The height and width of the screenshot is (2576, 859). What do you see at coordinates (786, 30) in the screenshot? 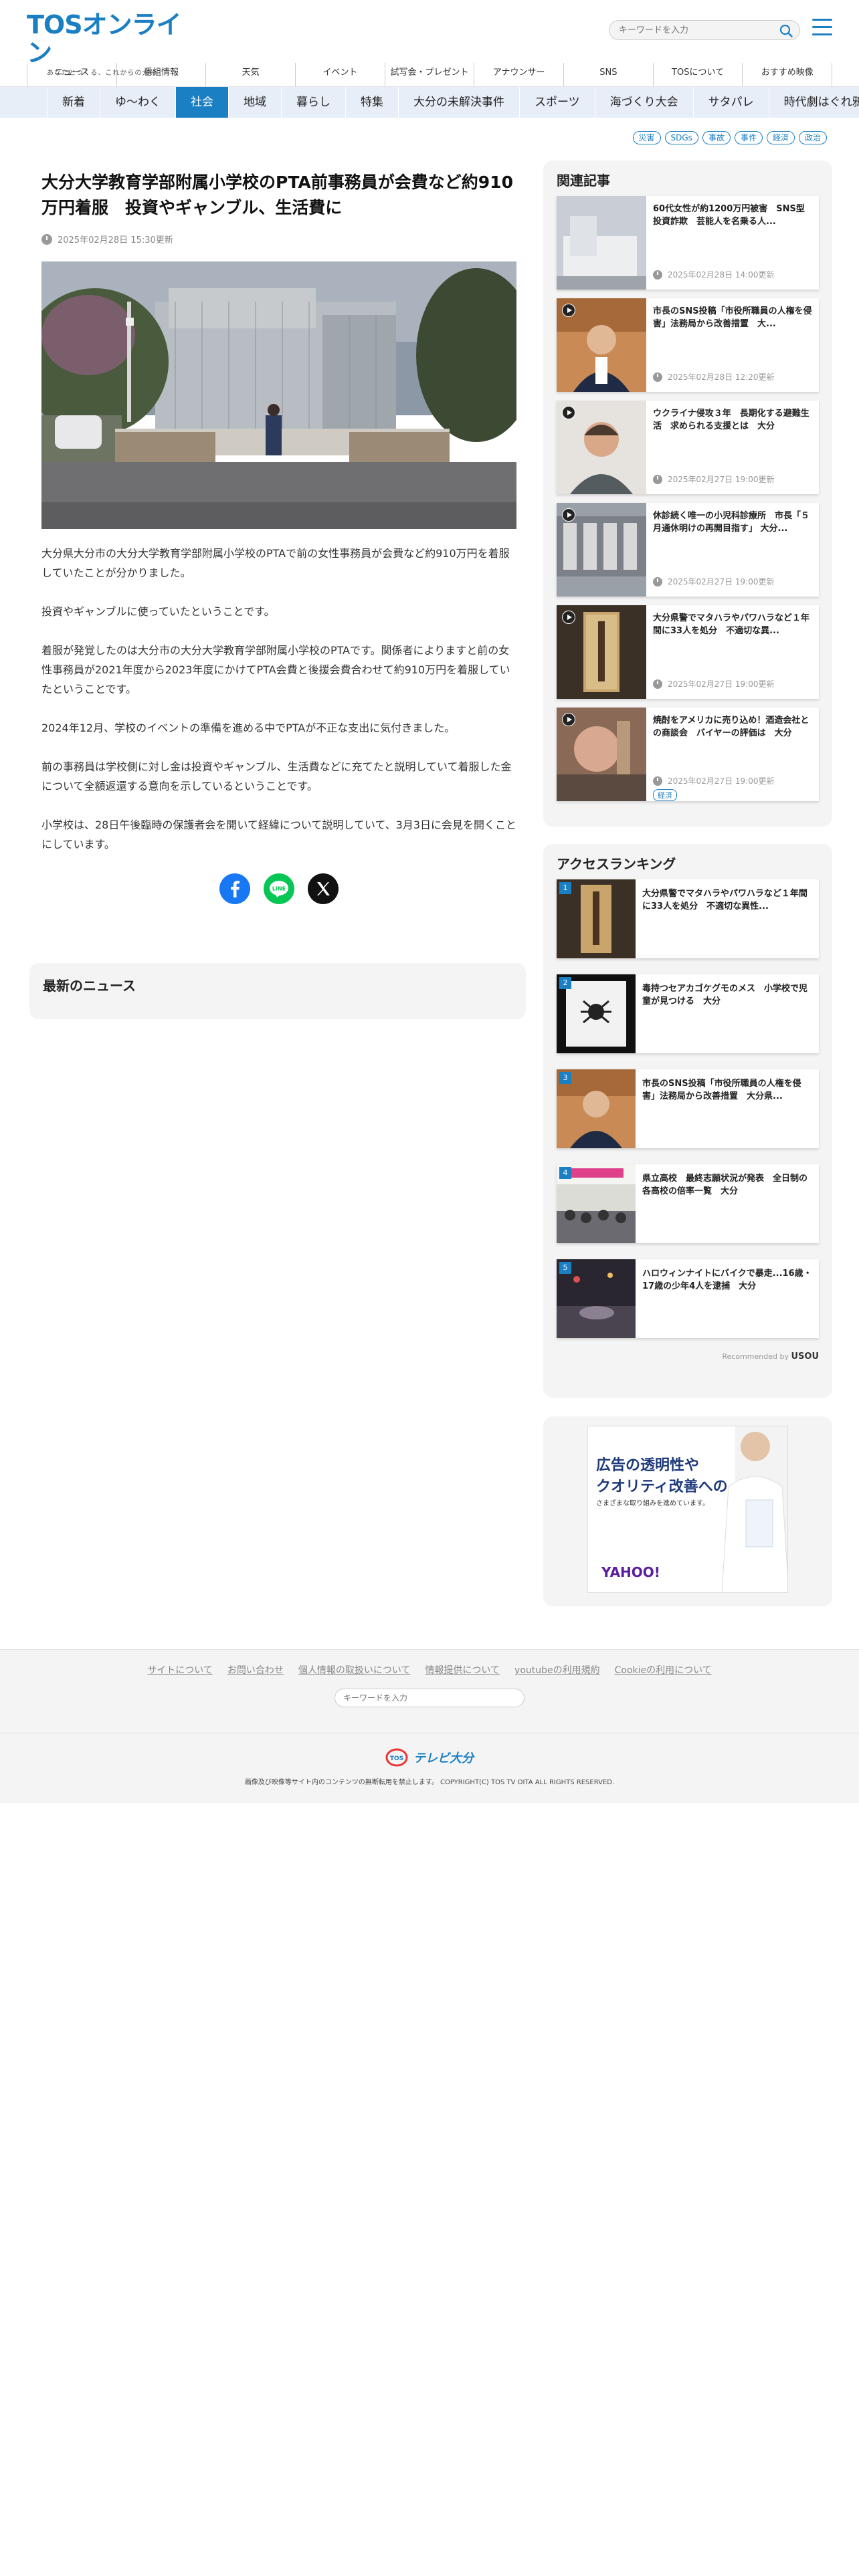
I see `search-icon` at bounding box center [786, 30].